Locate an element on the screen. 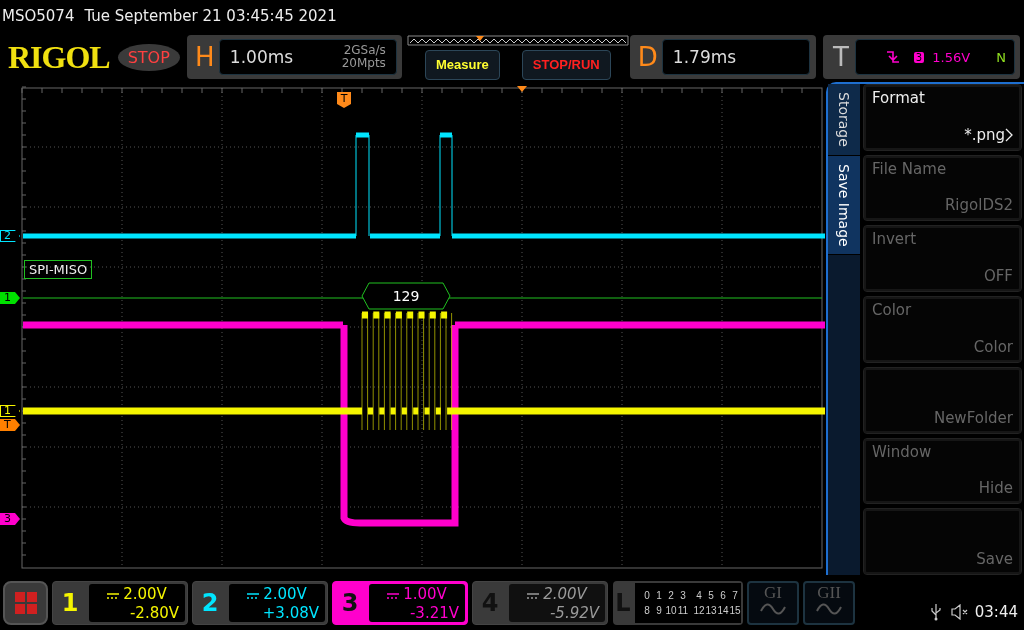 This screenshot has height=630, width=1024. stop-run-button: STOP/RUN is located at coordinates (566, 64).